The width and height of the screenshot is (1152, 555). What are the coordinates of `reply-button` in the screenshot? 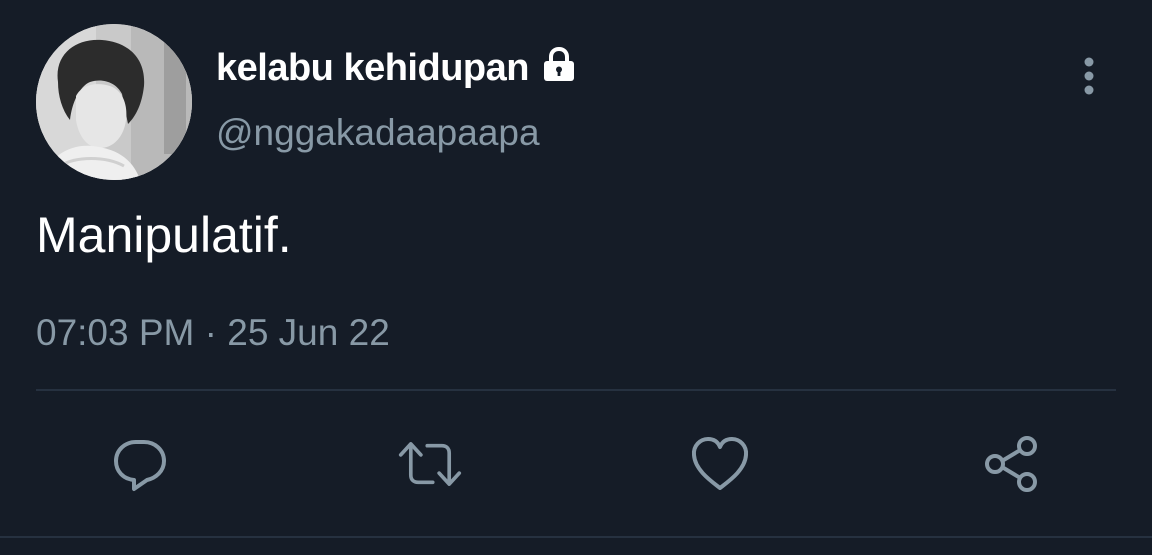 It's located at (140, 464).